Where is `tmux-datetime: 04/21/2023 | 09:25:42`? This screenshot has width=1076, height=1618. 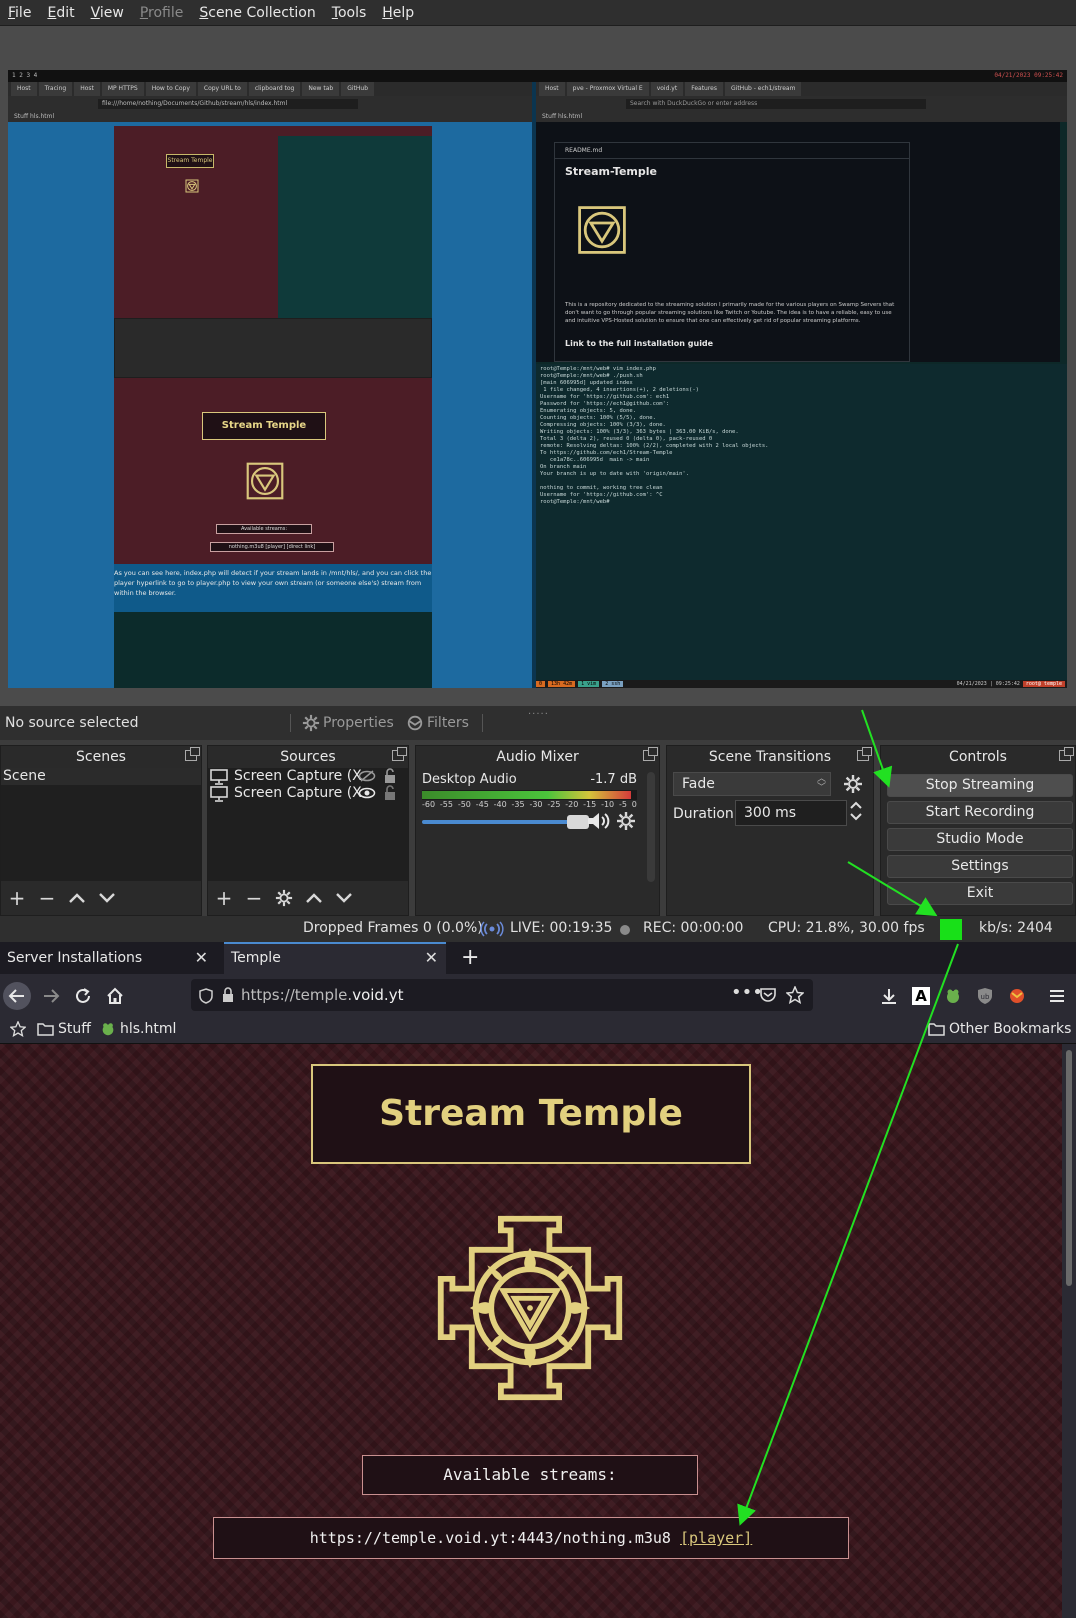 tmux-datetime: 04/21/2023 | 09:25:42 is located at coordinates (988, 684).